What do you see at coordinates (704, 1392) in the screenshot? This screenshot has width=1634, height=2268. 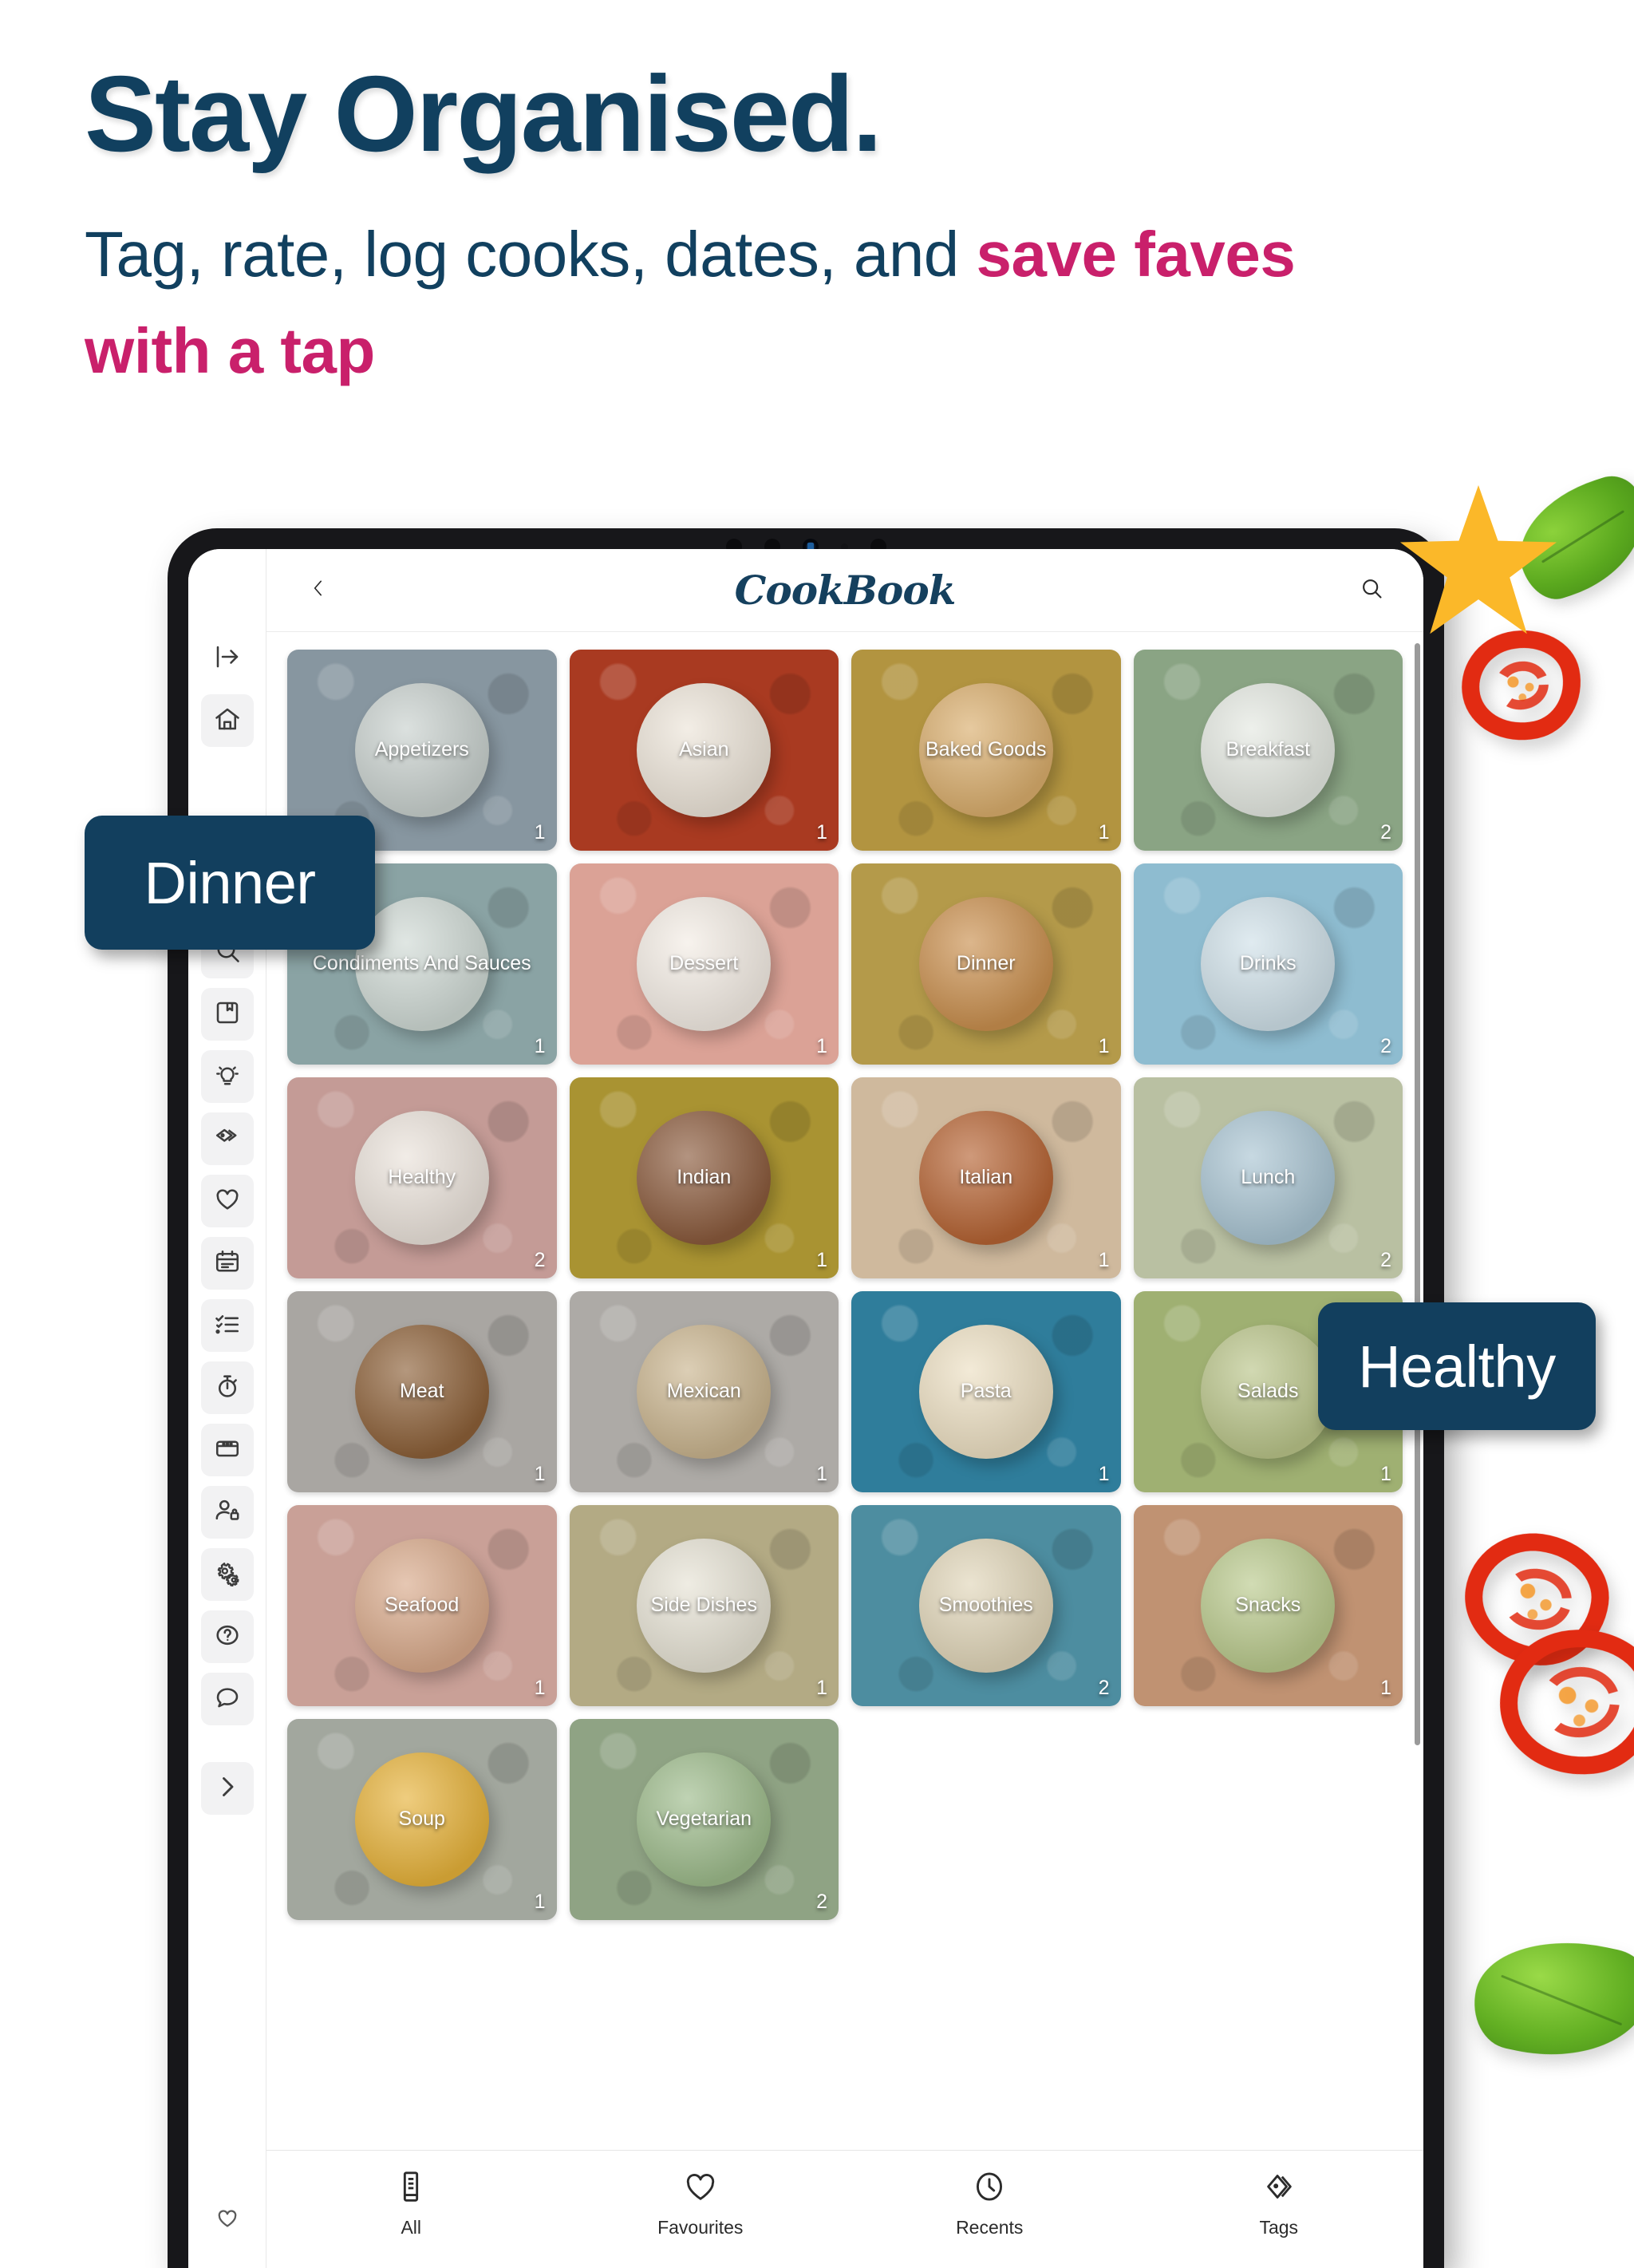 I see `category-card: Mexican 1` at bounding box center [704, 1392].